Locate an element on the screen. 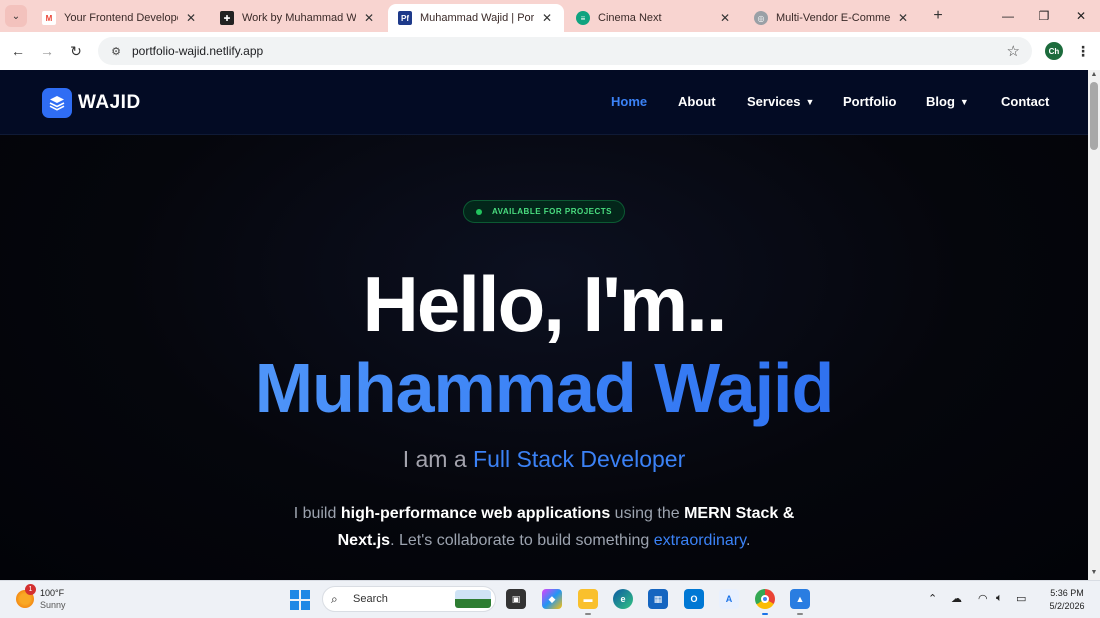 Image resolution: width=1100 pixels, height=618 pixels. copilot-icon: ◆ is located at coordinates (552, 599).